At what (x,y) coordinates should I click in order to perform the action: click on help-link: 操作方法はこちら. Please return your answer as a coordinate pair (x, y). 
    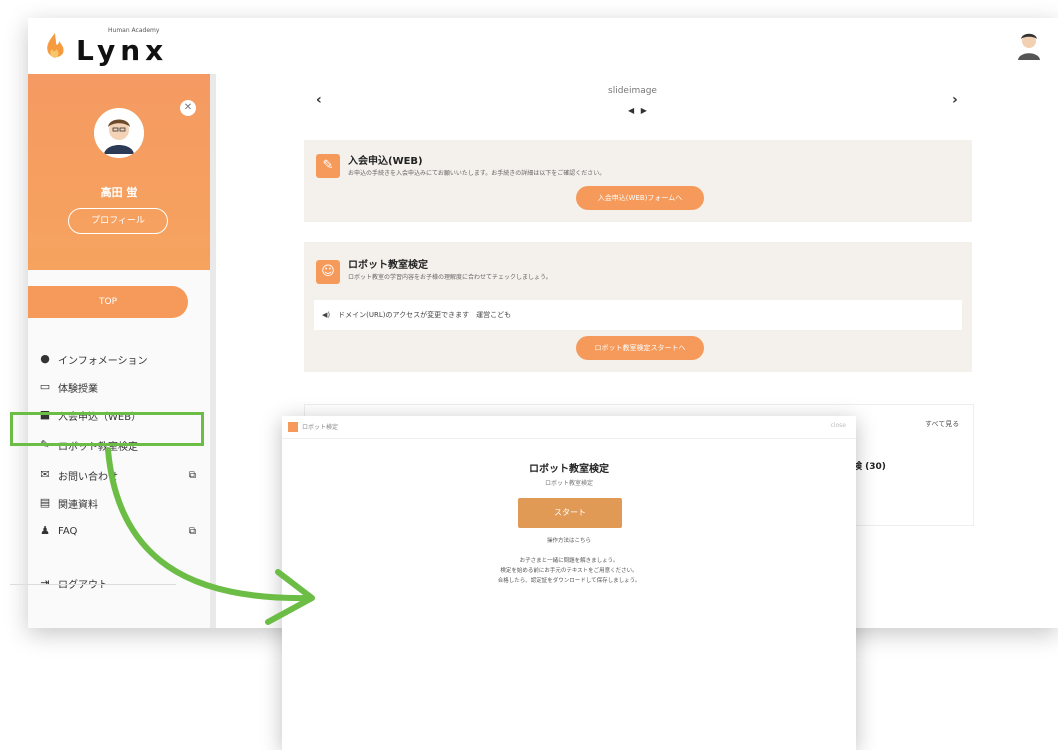
    Looking at the image, I should click on (569, 540).